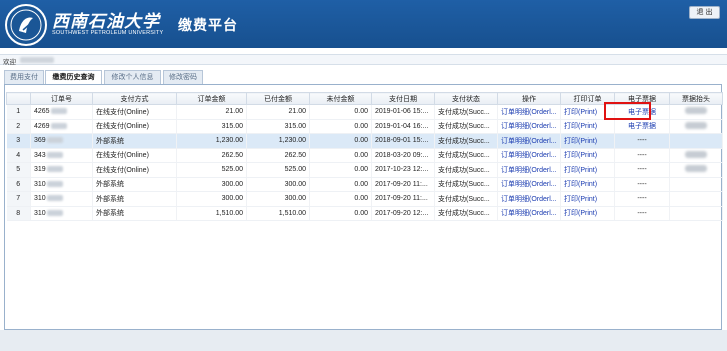 The height and width of the screenshot is (351, 727). Describe the element at coordinates (134, 98) in the screenshot. I see `col-header-method: 支付方式` at that location.